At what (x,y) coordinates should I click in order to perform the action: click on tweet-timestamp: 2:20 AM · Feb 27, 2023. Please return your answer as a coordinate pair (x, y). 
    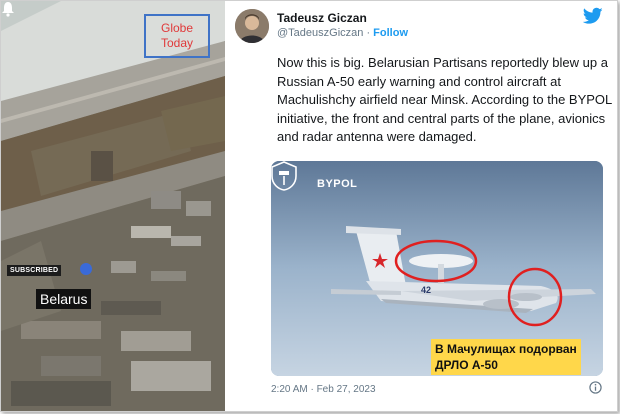
    Looking at the image, I should click on (323, 389).